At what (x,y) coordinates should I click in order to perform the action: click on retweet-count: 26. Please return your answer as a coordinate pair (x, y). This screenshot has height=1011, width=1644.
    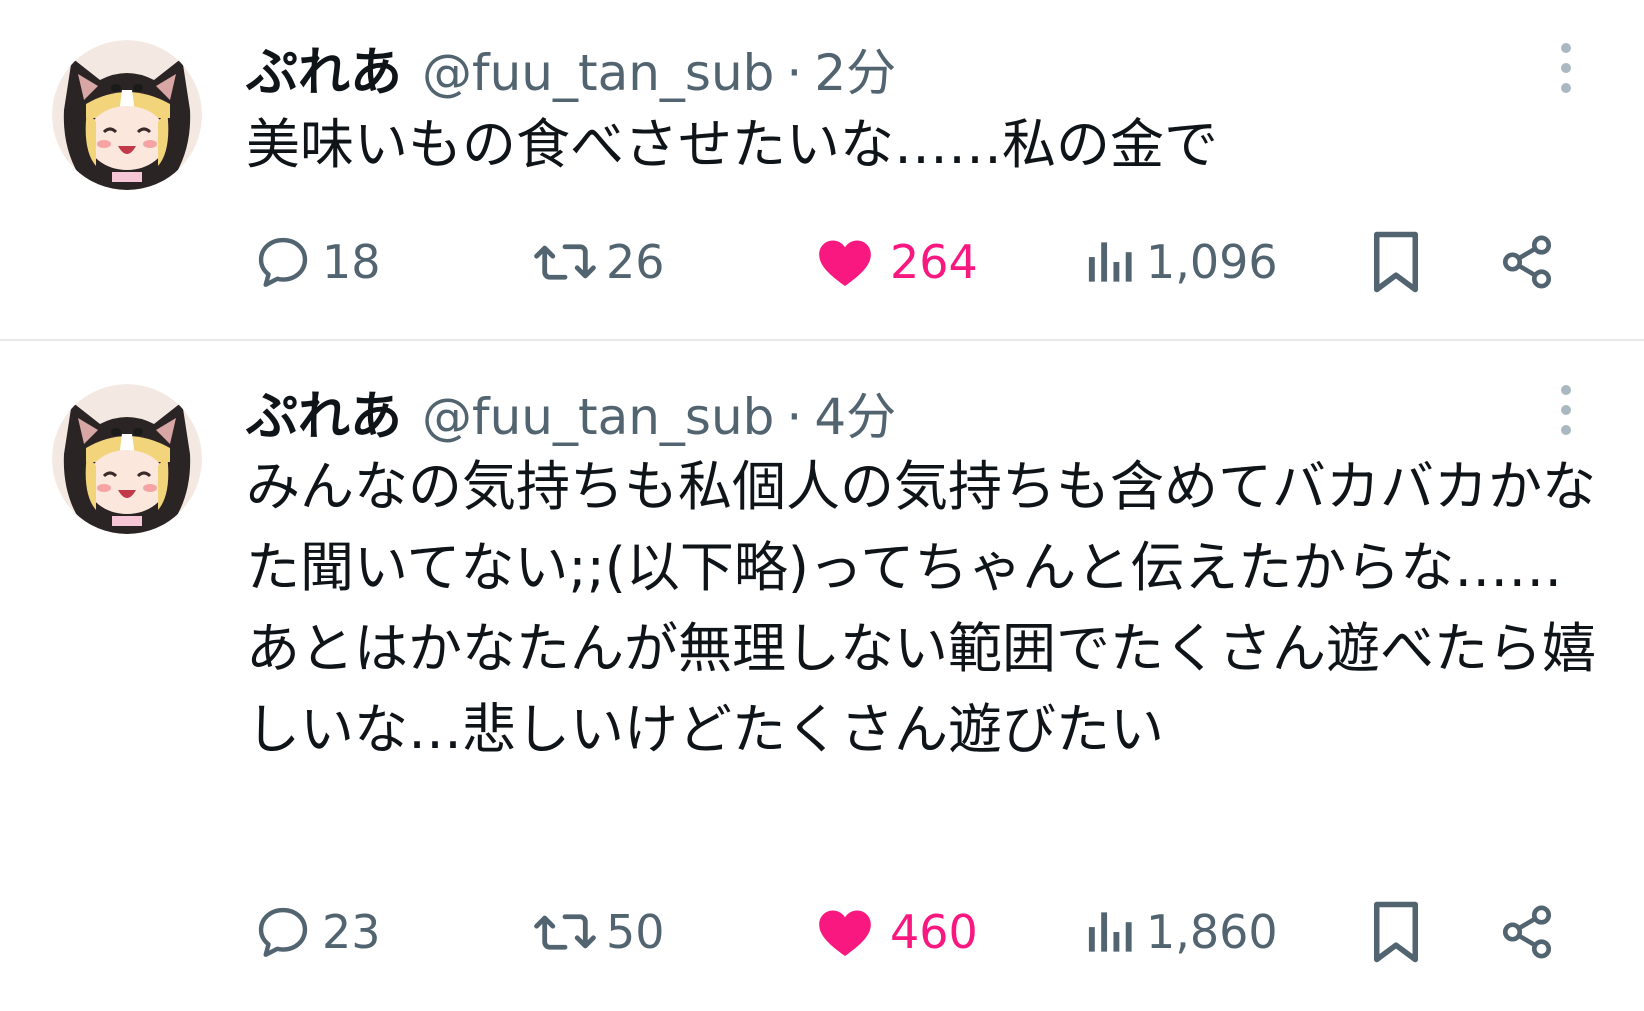
    Looking at the image, I should click on (635, 262).